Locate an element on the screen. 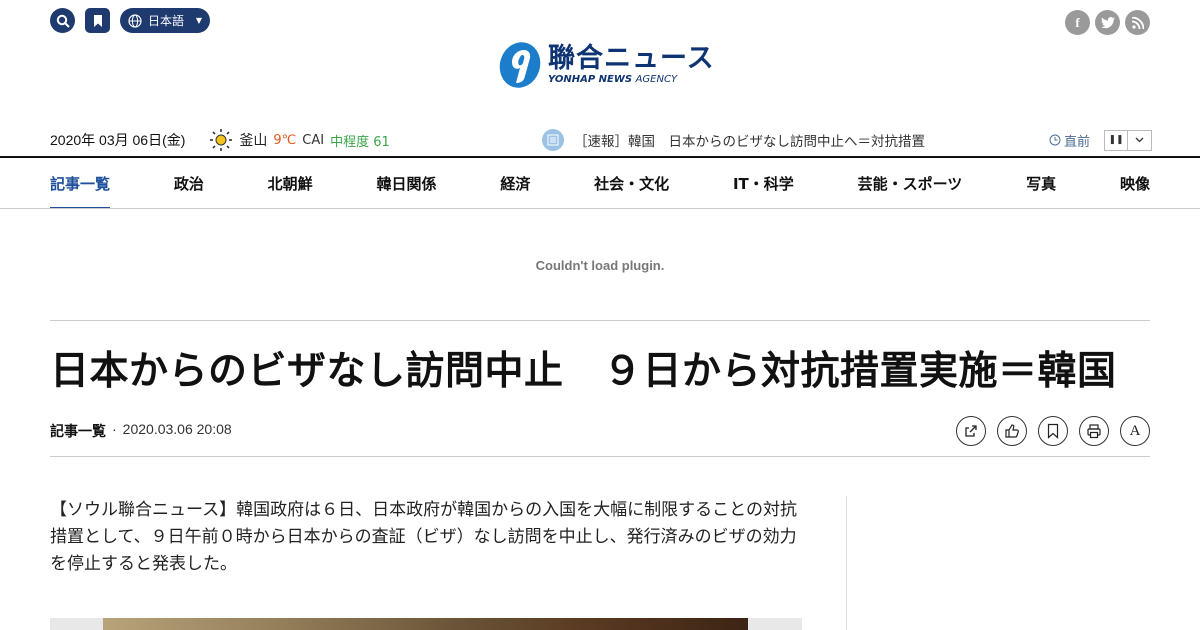 This screenshot has width=1200, height=630. share-icon is located at coordinates (971, 431).